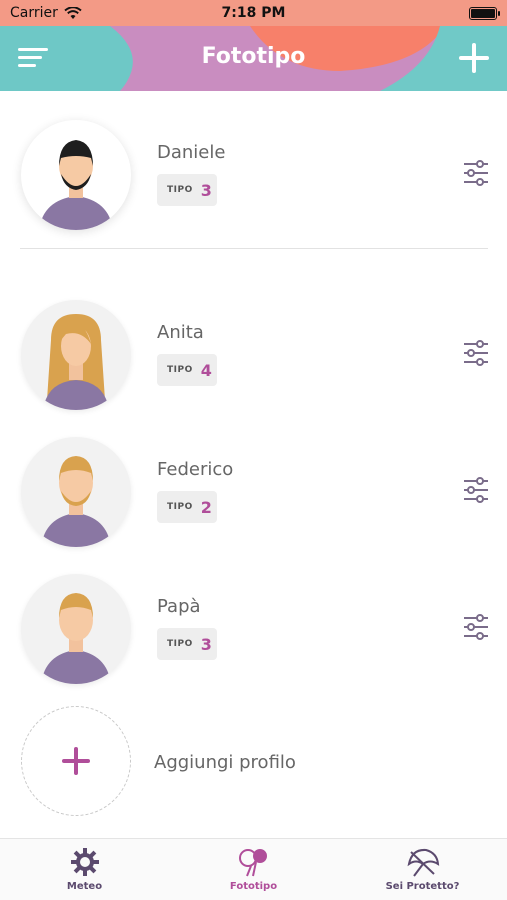  Describe the element at coordinates (484, 13) in the screenshot. I see `battery-icon` at that location.